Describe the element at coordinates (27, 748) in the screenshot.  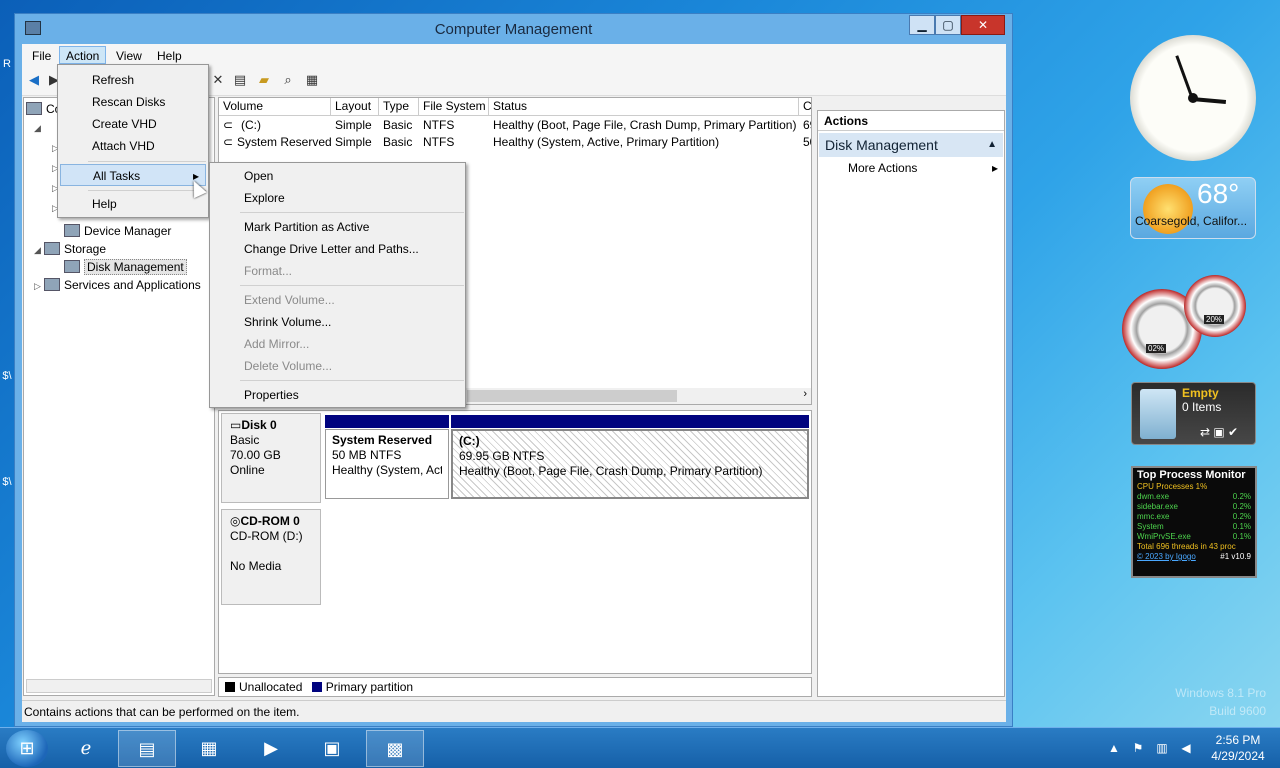
I see `start-button: ⊞` at that location.